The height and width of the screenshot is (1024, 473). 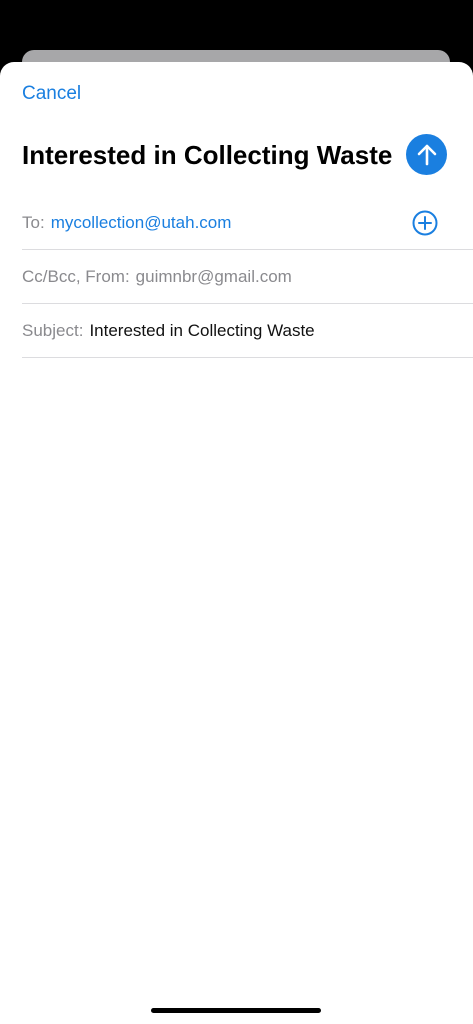 What do you see at coordinates (207, 155) in the screenshot?
I see `compose-title: Interested in Collecting Waste` at bounding box center [207, 155].